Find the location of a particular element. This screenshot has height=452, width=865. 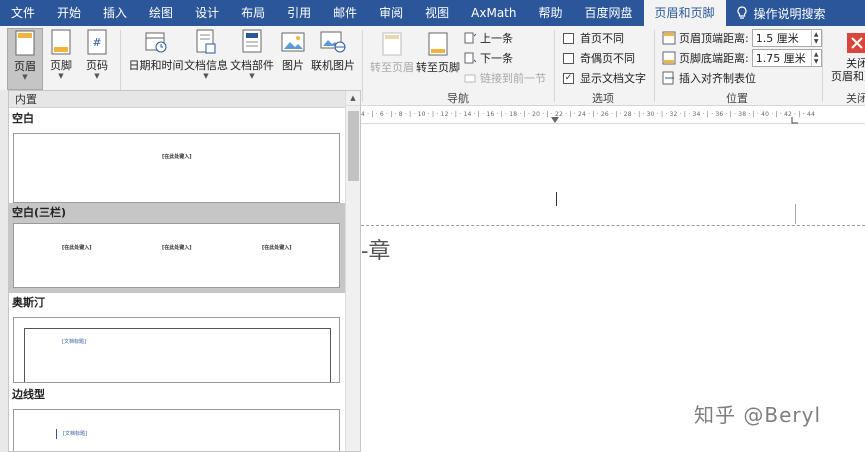

footer-button: 页脚 ▼ is located at coordinates (61, 54).